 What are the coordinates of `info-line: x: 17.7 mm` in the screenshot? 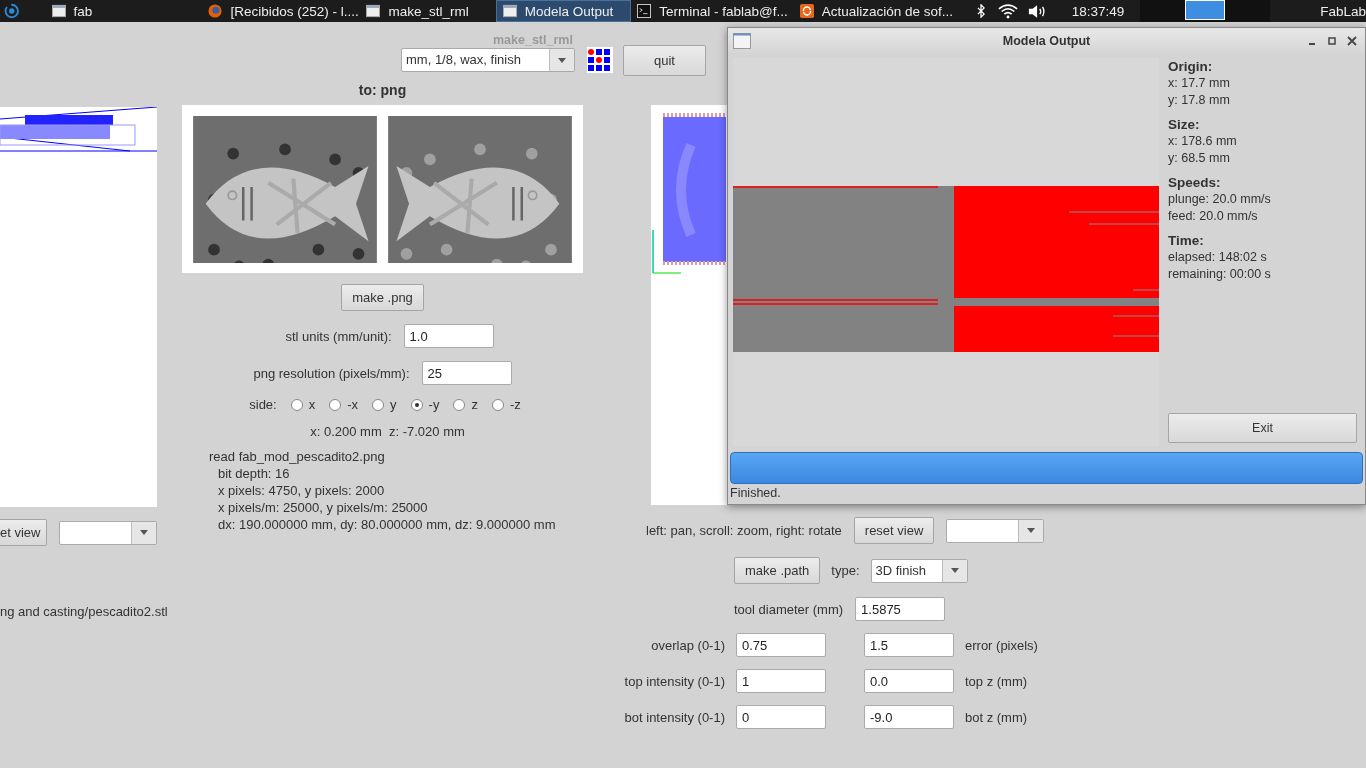 It's located at (1199, 83).